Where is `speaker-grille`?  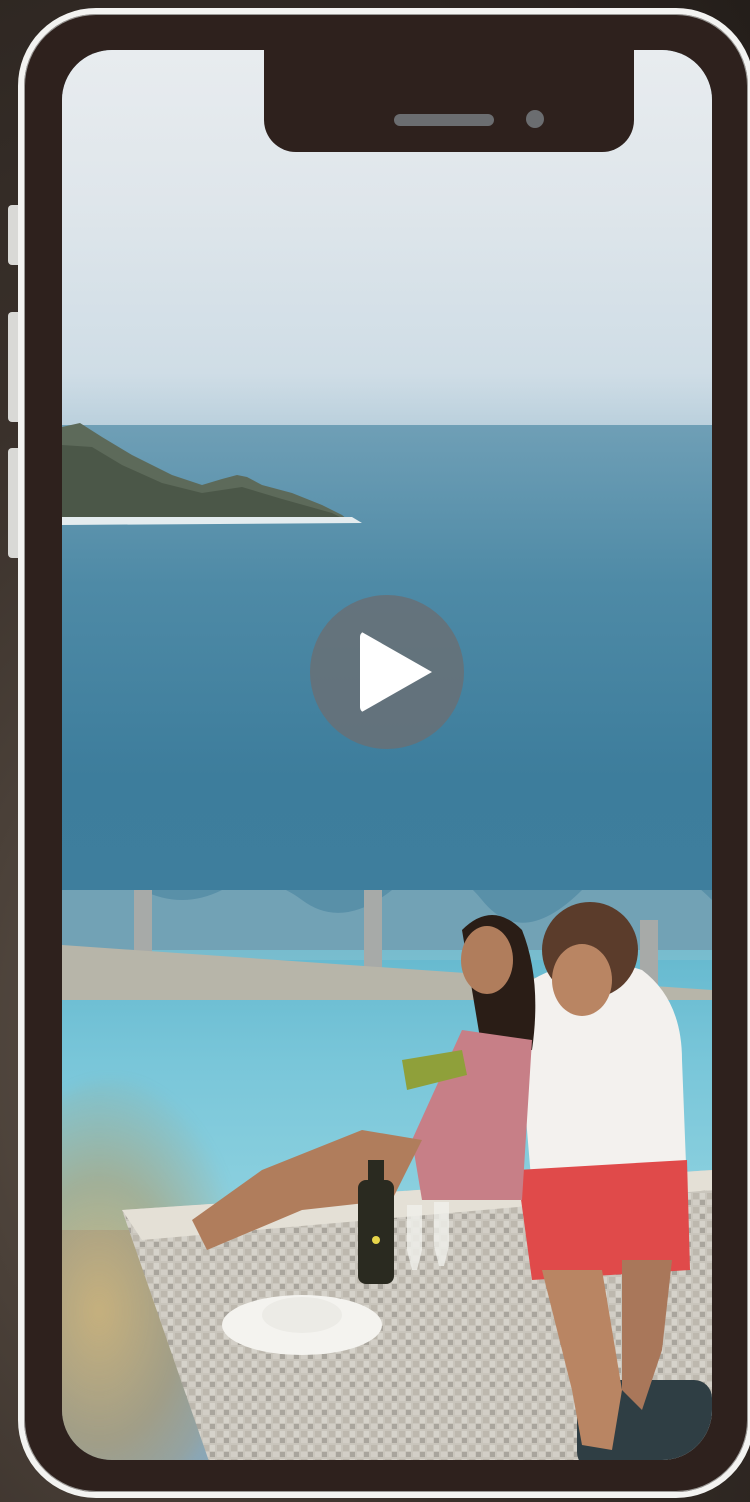 speaker-grille is located at coordinates (444, 120).